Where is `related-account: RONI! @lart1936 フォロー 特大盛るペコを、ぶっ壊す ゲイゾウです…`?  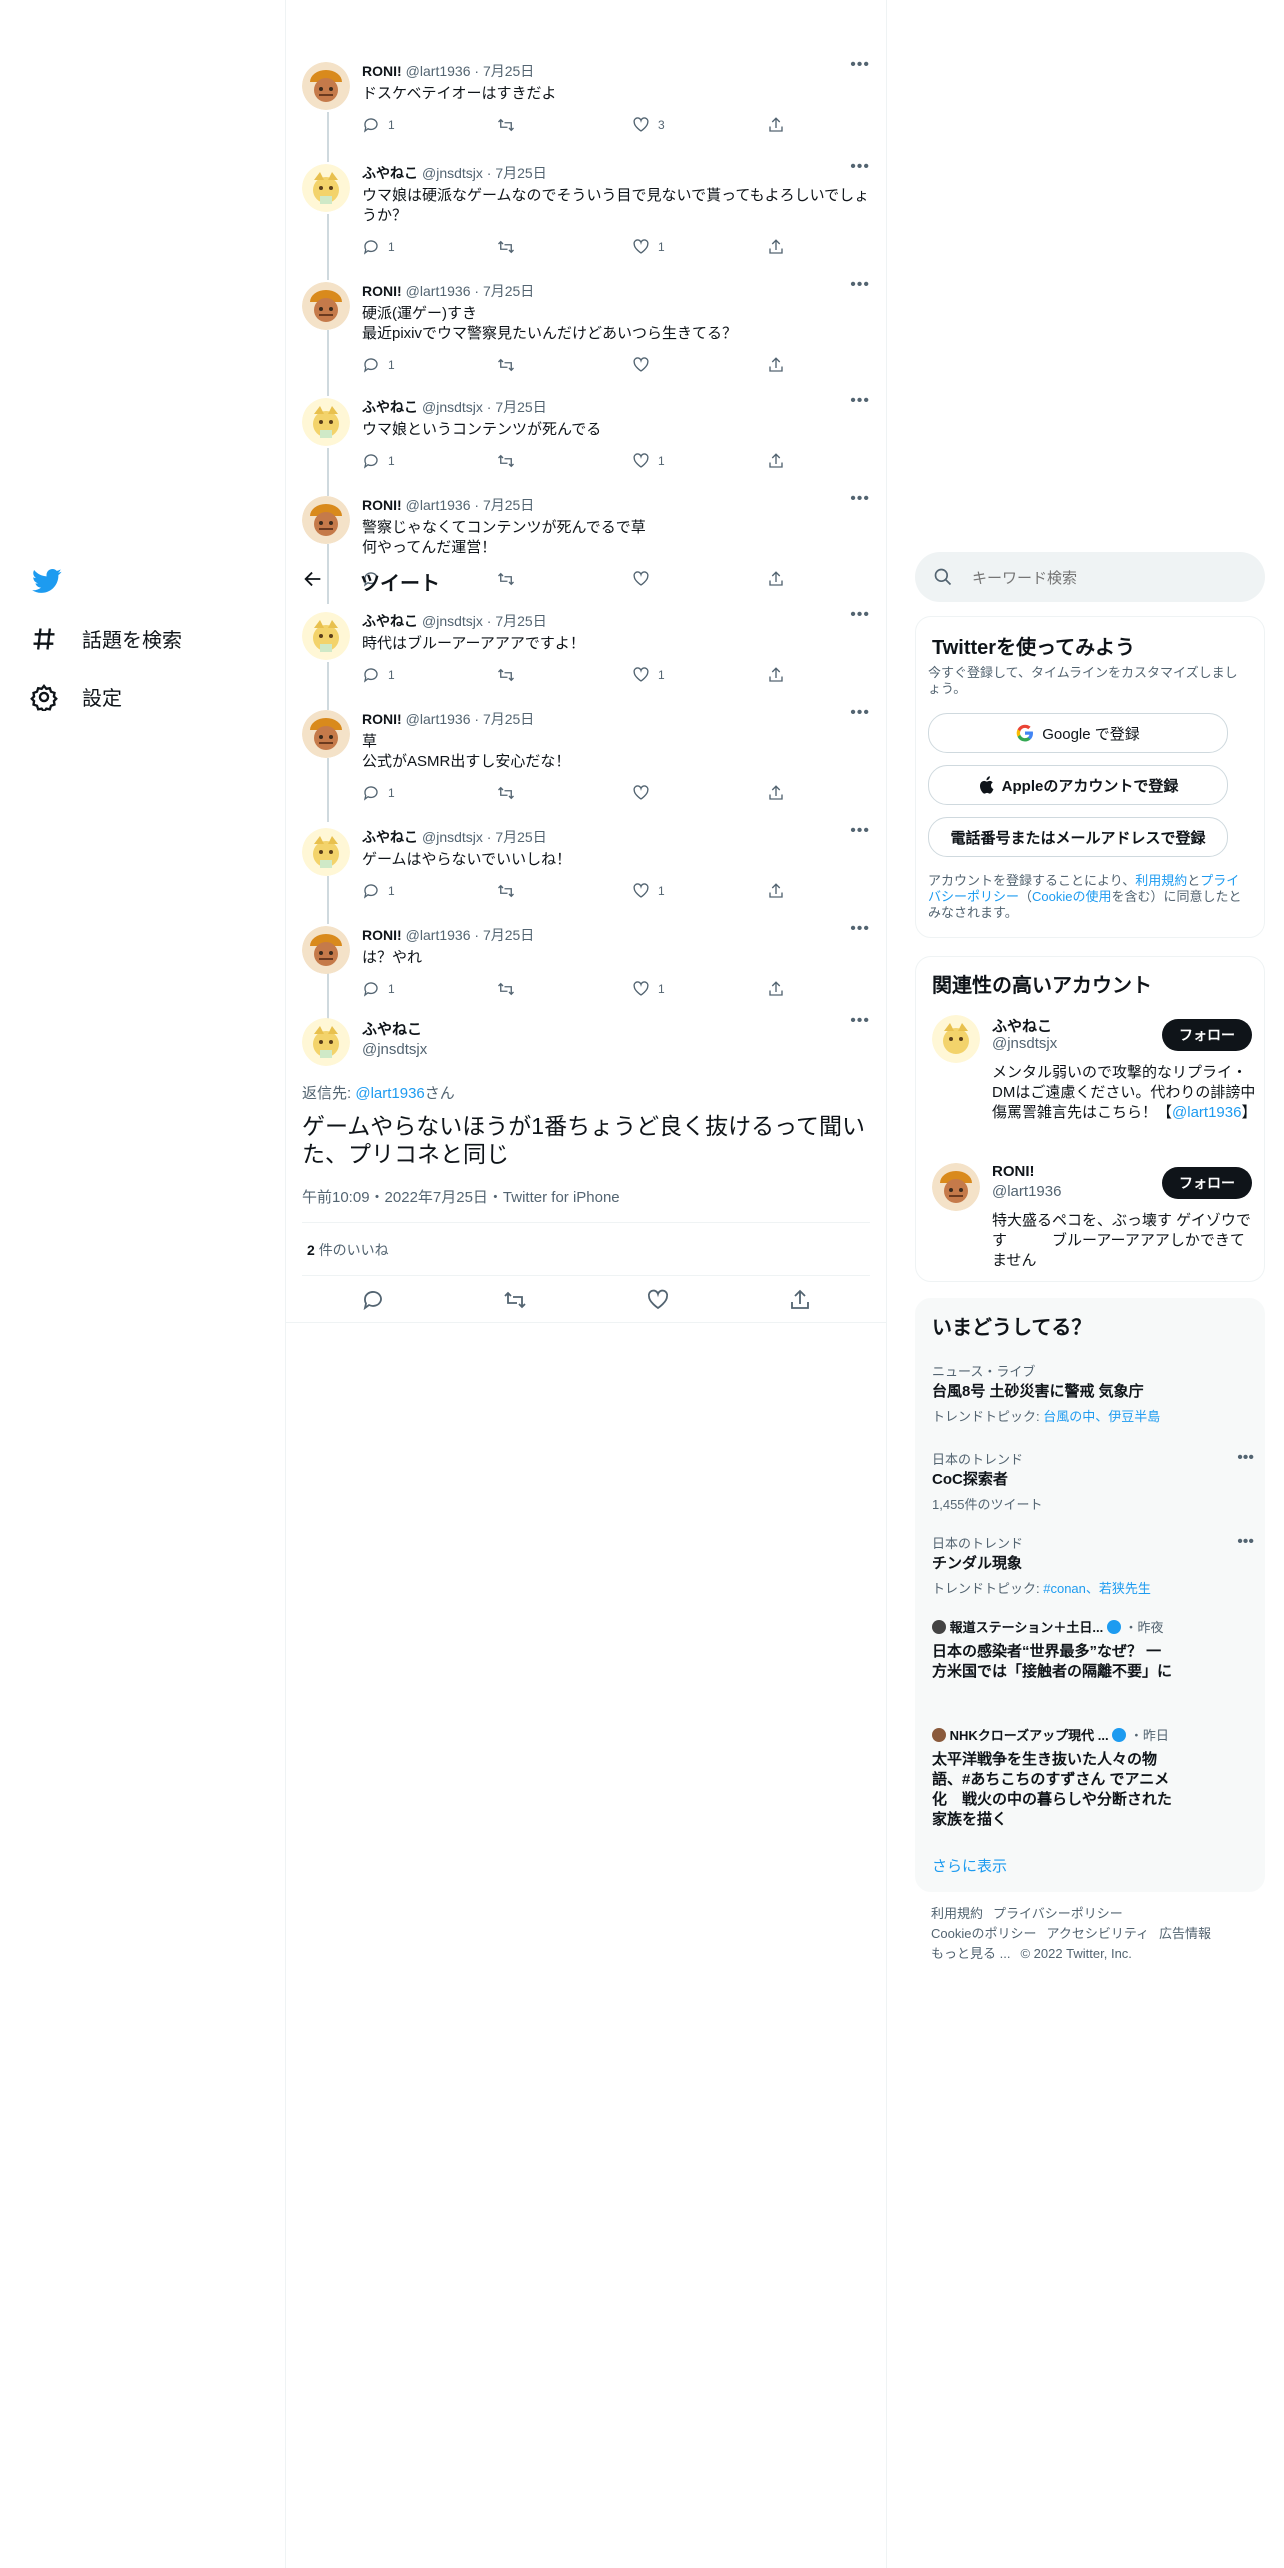 related-account: RONI! @lart1936 フォロー 特大盛るペコを、ぶっ壊す ゲイゾウです… is located at coordinates (1092, 1218).